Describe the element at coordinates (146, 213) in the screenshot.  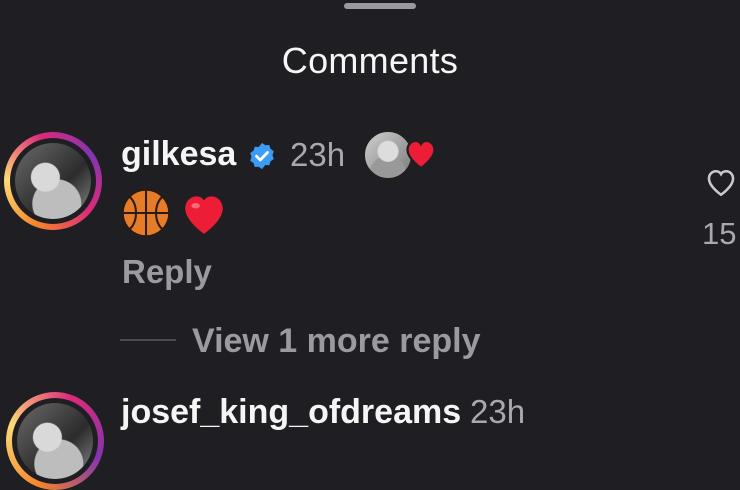
I see `basketball-emoji` at that location.